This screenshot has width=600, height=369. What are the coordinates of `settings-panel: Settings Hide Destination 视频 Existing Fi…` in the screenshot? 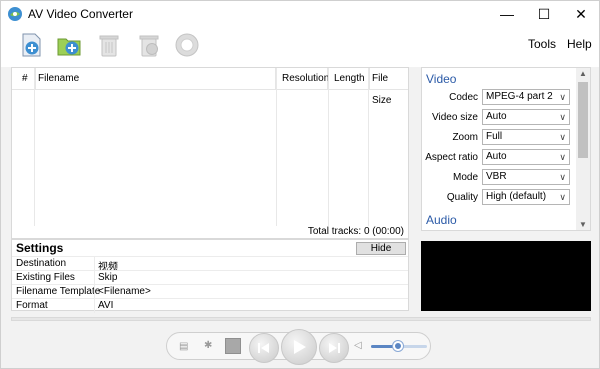 It's located at (210, 276).